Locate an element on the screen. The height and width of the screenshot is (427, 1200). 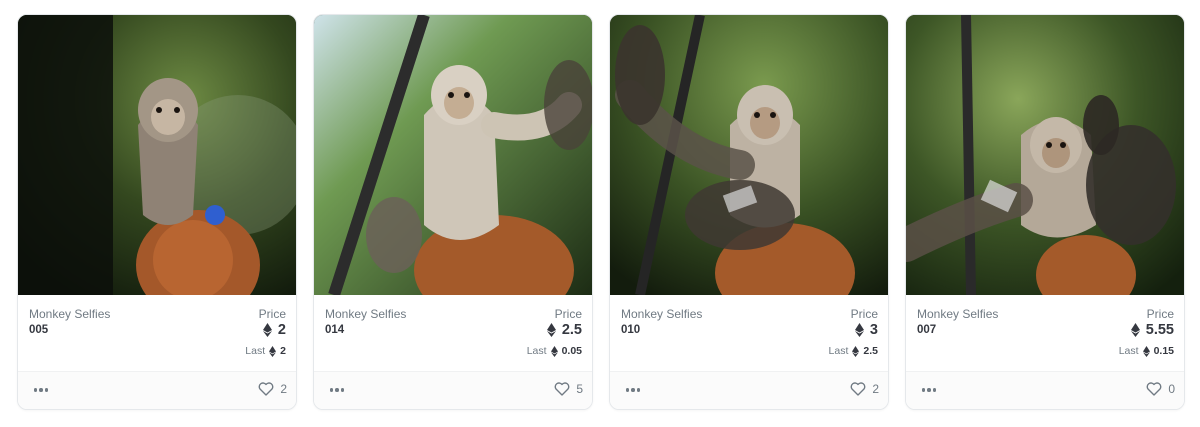
last-amount: 0.15 is located at coordinates (1163, 351).